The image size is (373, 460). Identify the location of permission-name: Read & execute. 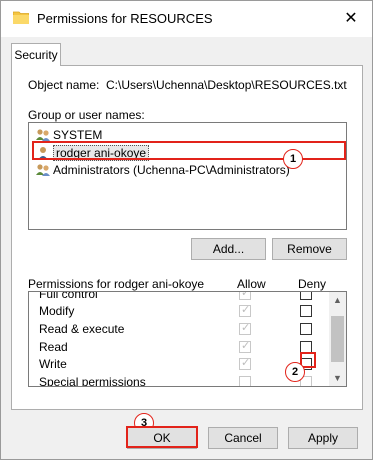
(82, 329).